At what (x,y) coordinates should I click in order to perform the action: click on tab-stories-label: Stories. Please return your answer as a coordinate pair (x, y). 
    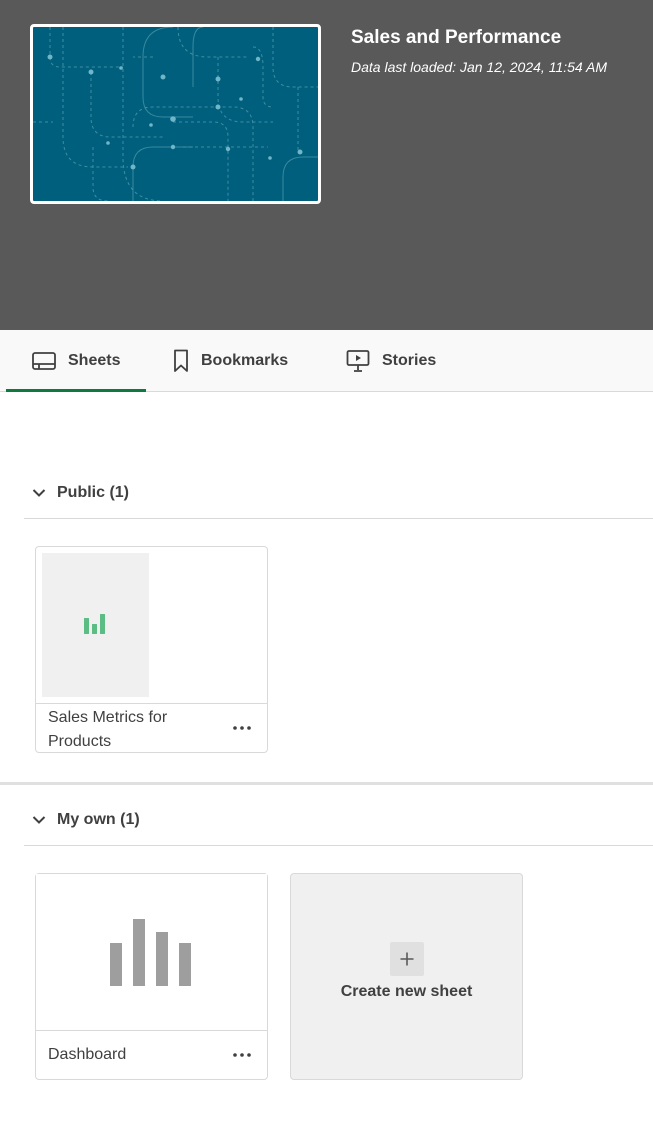
    Looking at the image, I should click on (409, 360).